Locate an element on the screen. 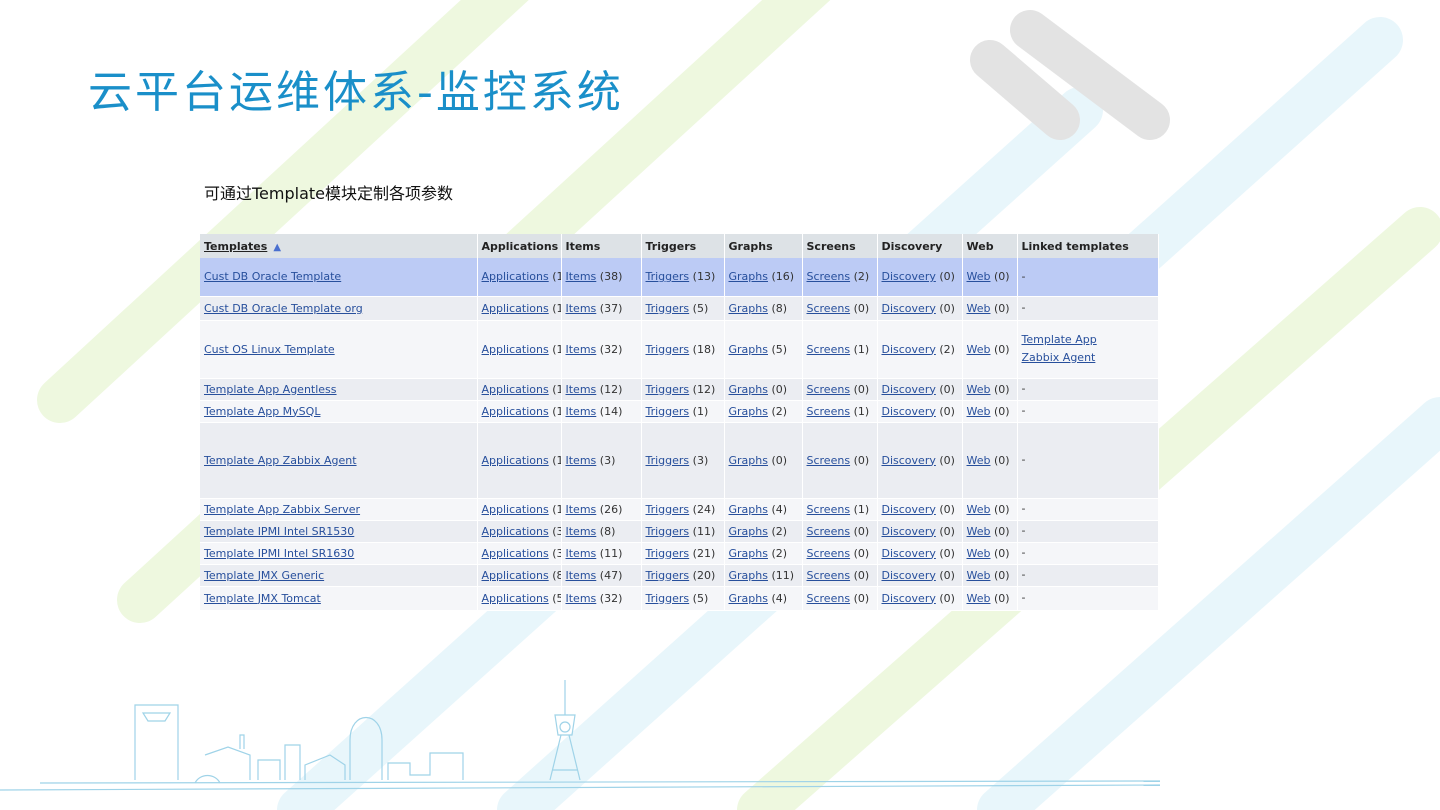 This screenshot has height=810, width=1440. items-count: (3) is located at coordinates (607, 460).